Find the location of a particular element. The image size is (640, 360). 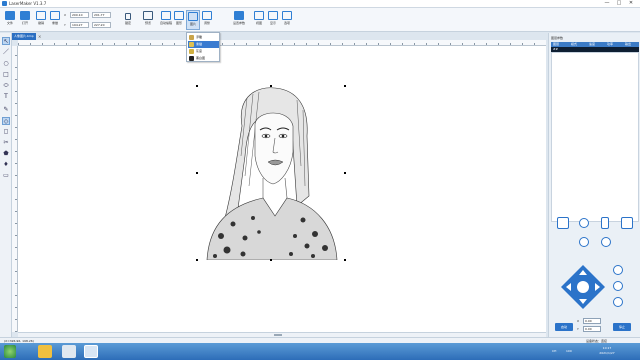

height-input: 227.20 is located at coordinates (101, 25).